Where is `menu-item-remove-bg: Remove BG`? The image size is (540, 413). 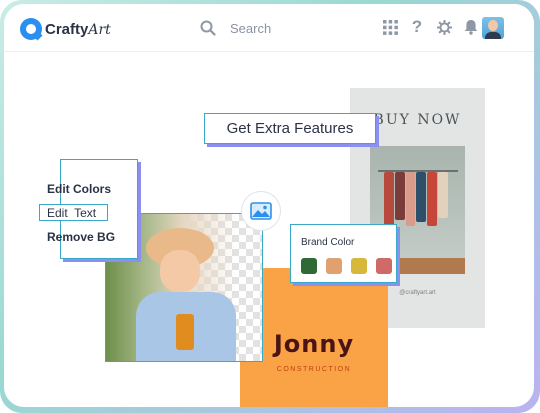 menu-item-remove-bg: Remove BG is located at coordinates (81, 237).